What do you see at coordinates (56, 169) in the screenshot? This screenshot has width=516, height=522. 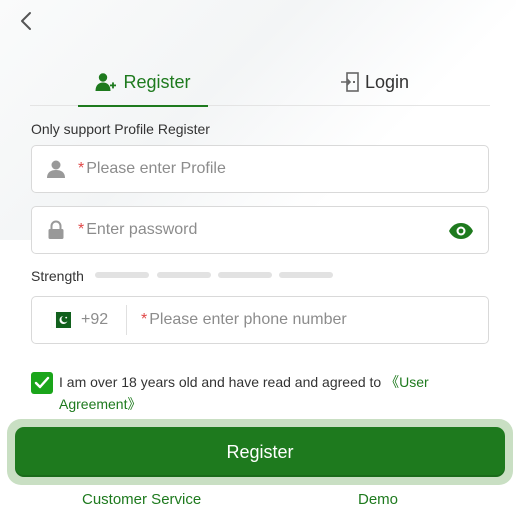 I see `user-icon` at bounding box center [56, 169].